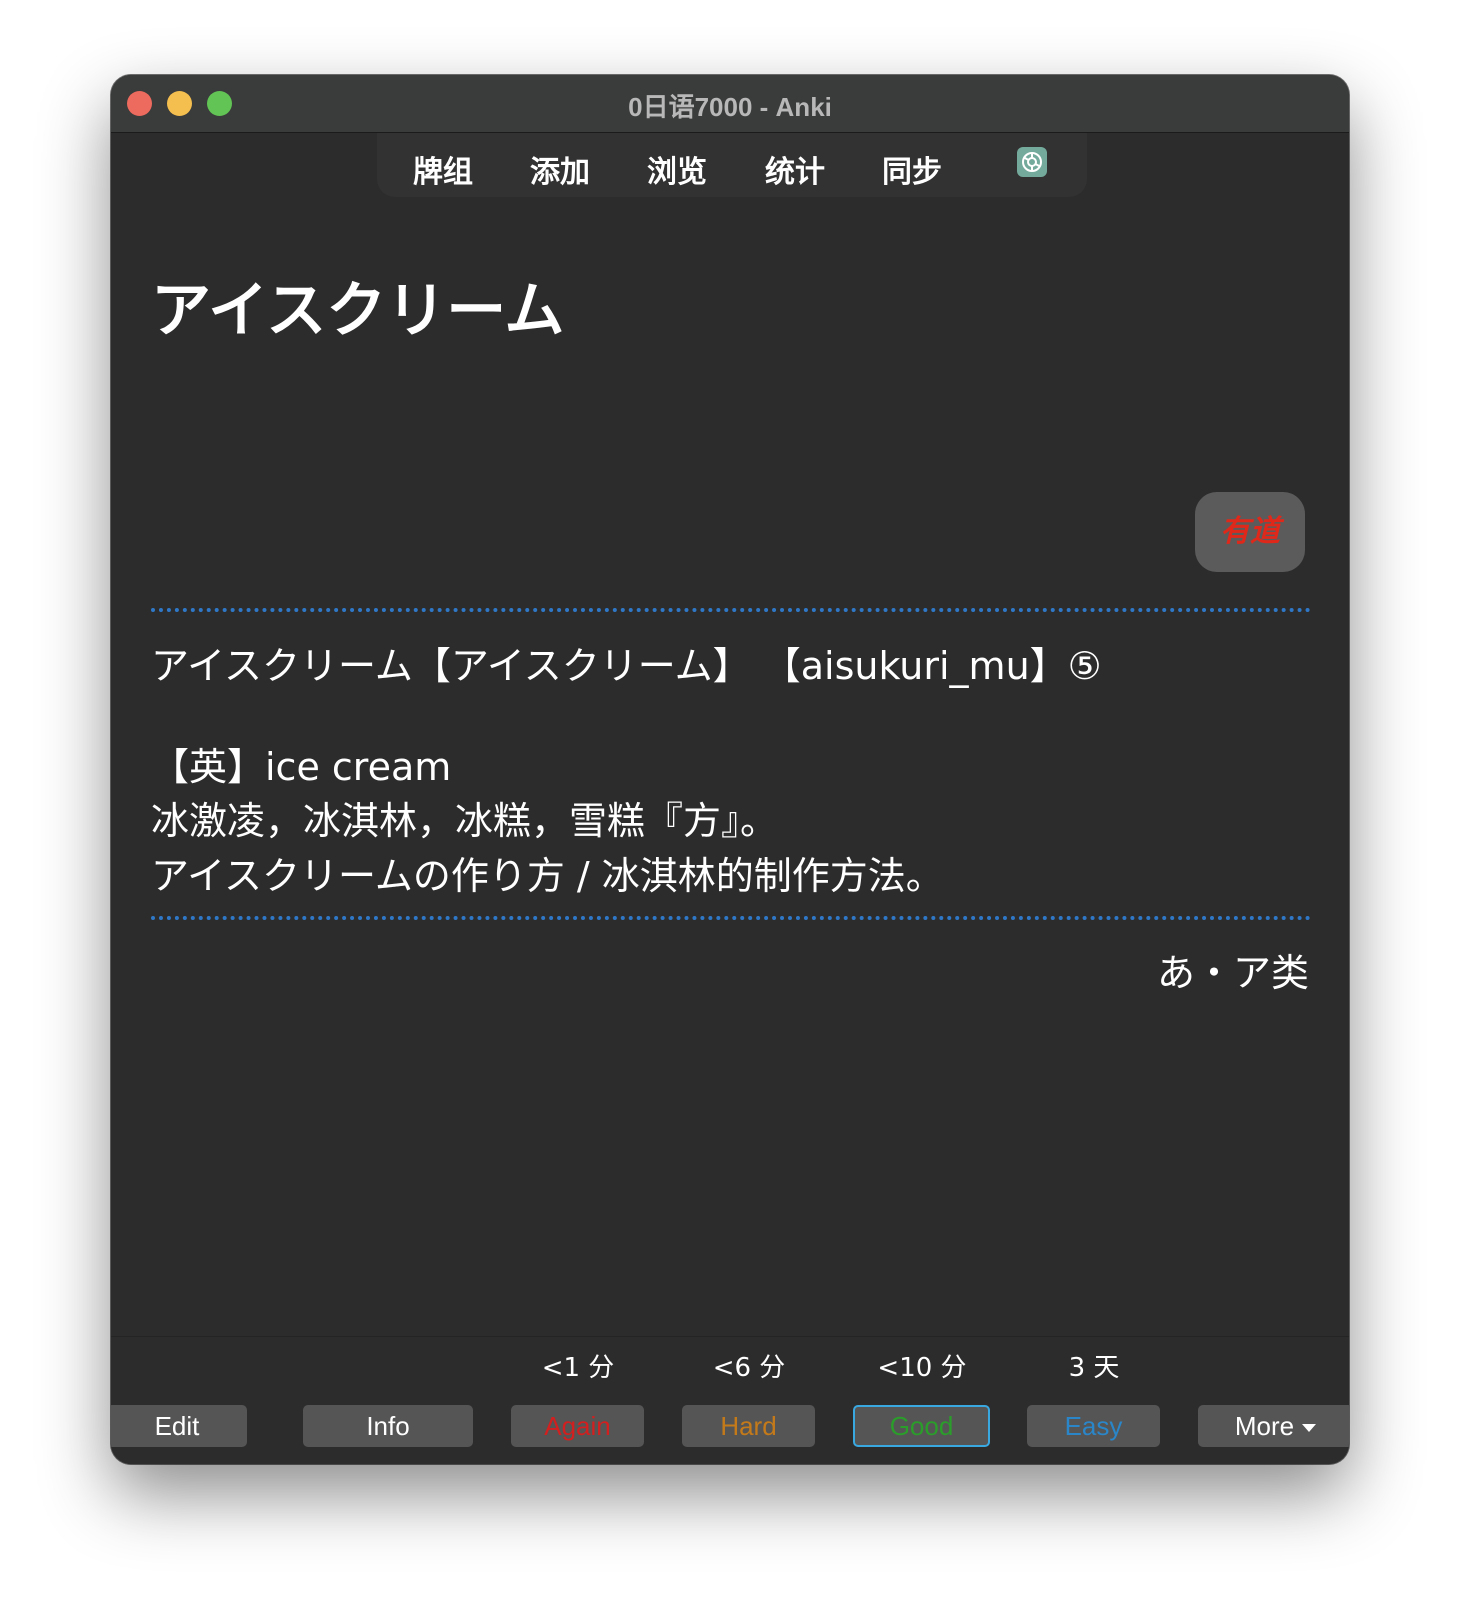  Describe the element at coordinates (1032, 162) in the screenshot. I see `chatgpt-icon` at that location.